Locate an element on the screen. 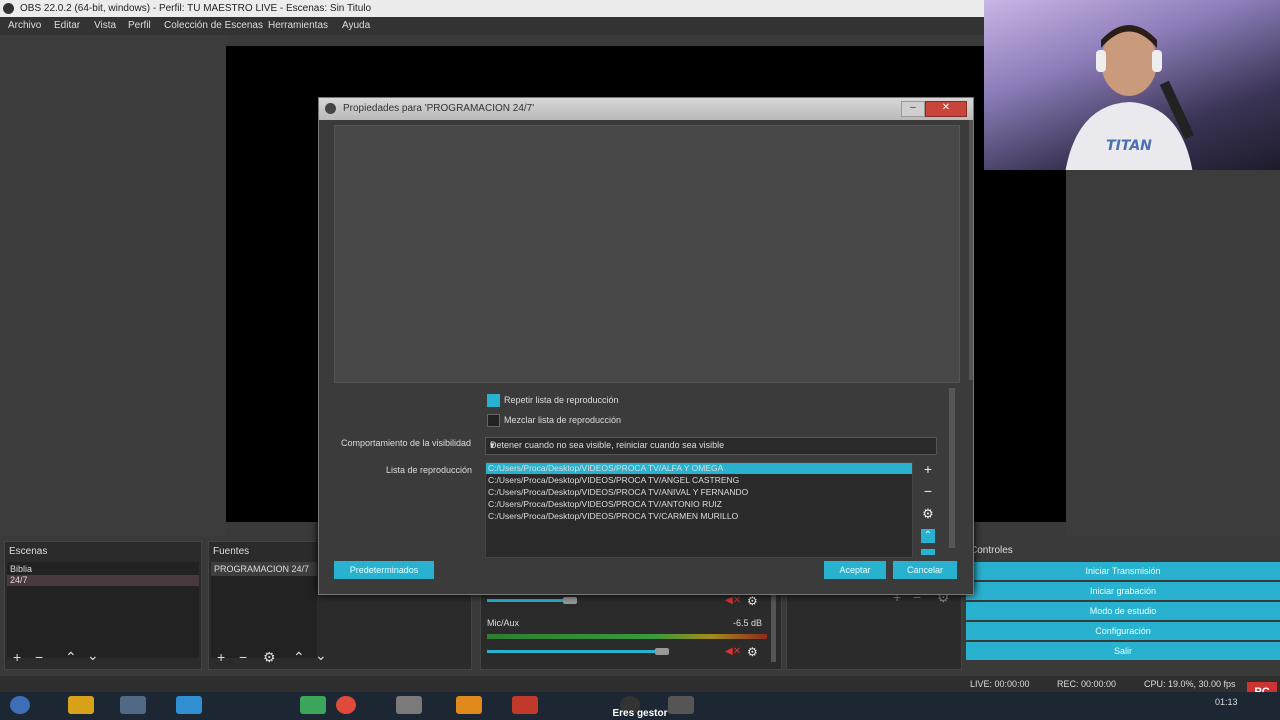  desktop-audio-volume-slider is located at coordinates (530, 600).